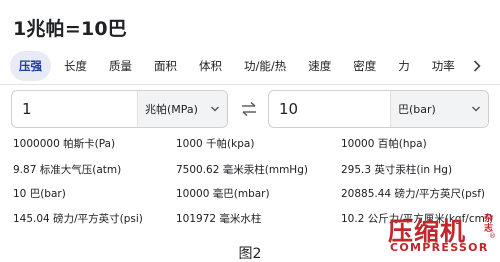 The width and height of the screenshot is (500, 262). What do you see at coordinates (78, 219) in the screenshot?
I see `result-item: 145.04 磅力/平方英寸(psi)` at bounding box center [78, 219].